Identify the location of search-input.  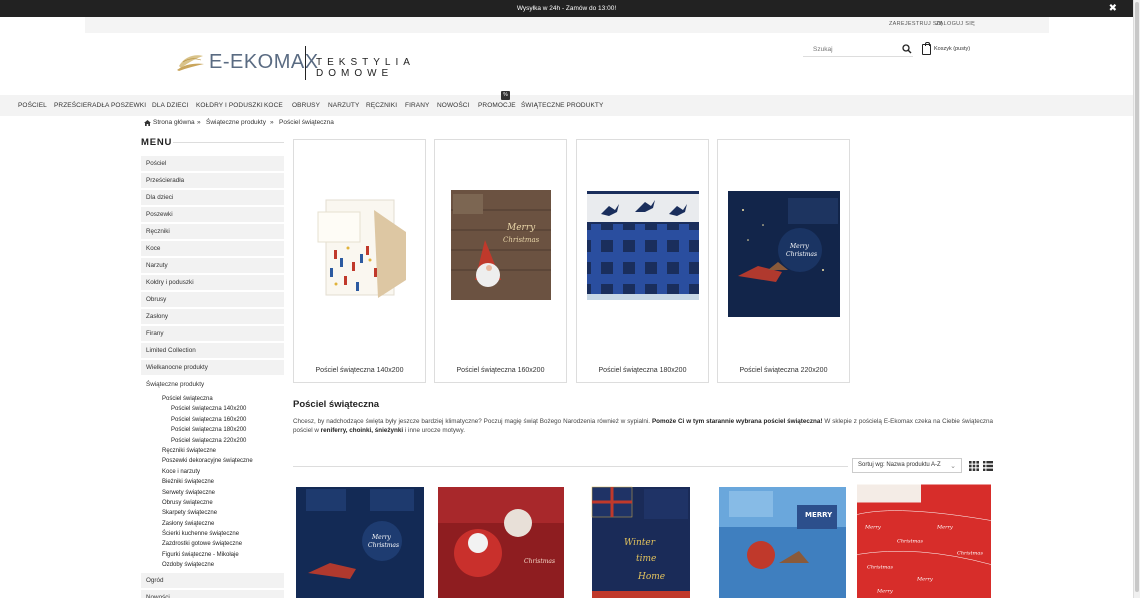
(848, 49).